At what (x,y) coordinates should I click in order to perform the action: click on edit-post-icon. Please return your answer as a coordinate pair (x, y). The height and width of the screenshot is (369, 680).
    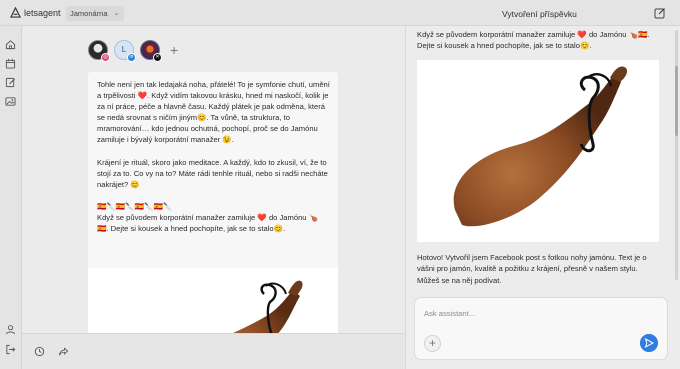
    Looking at the image, I should click on (10, 82).